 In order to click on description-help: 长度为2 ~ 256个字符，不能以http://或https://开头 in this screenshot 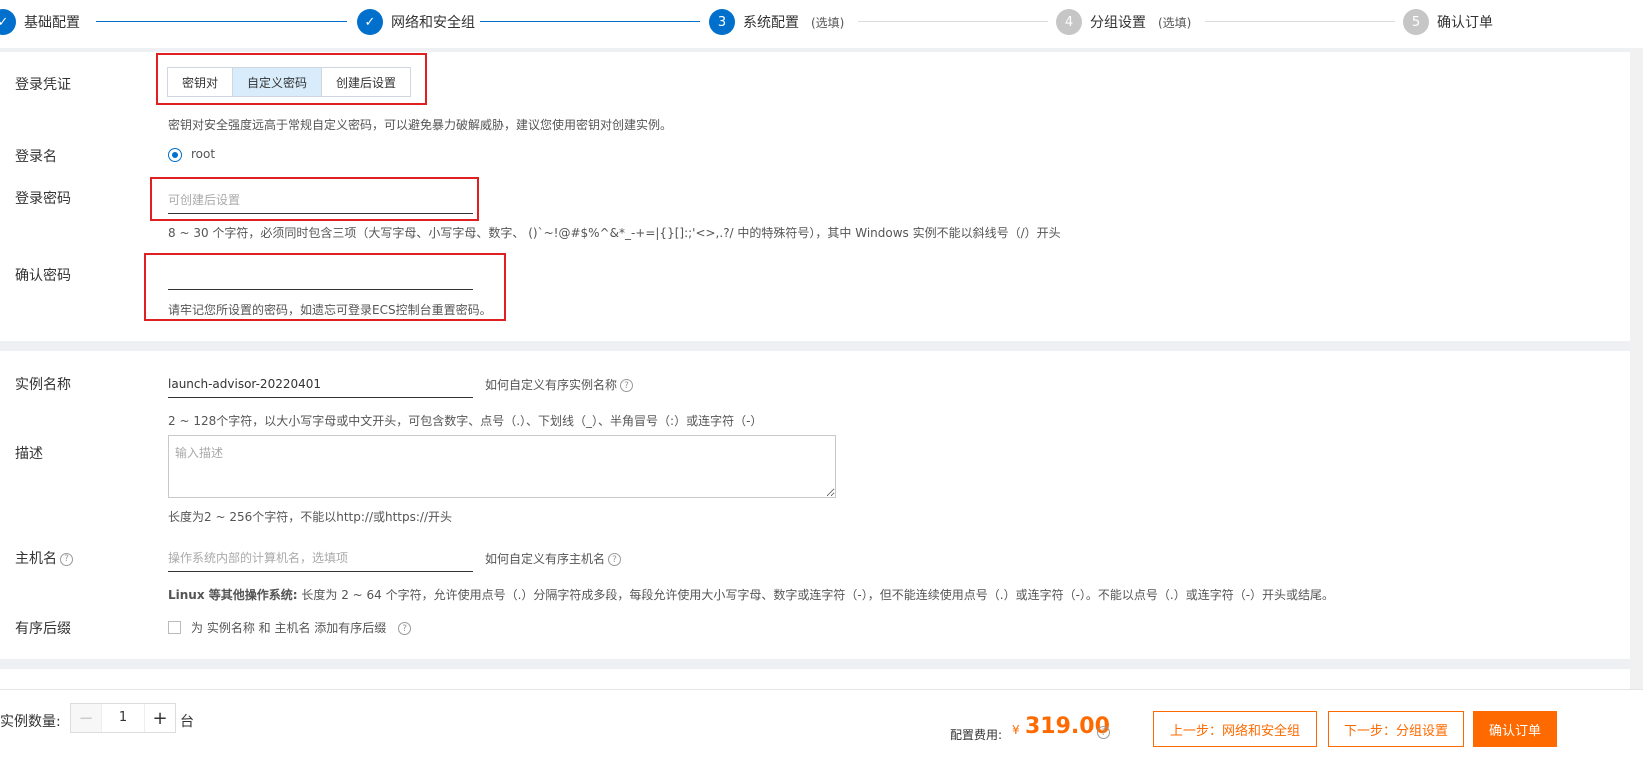, I will do `click(310, 517)`.